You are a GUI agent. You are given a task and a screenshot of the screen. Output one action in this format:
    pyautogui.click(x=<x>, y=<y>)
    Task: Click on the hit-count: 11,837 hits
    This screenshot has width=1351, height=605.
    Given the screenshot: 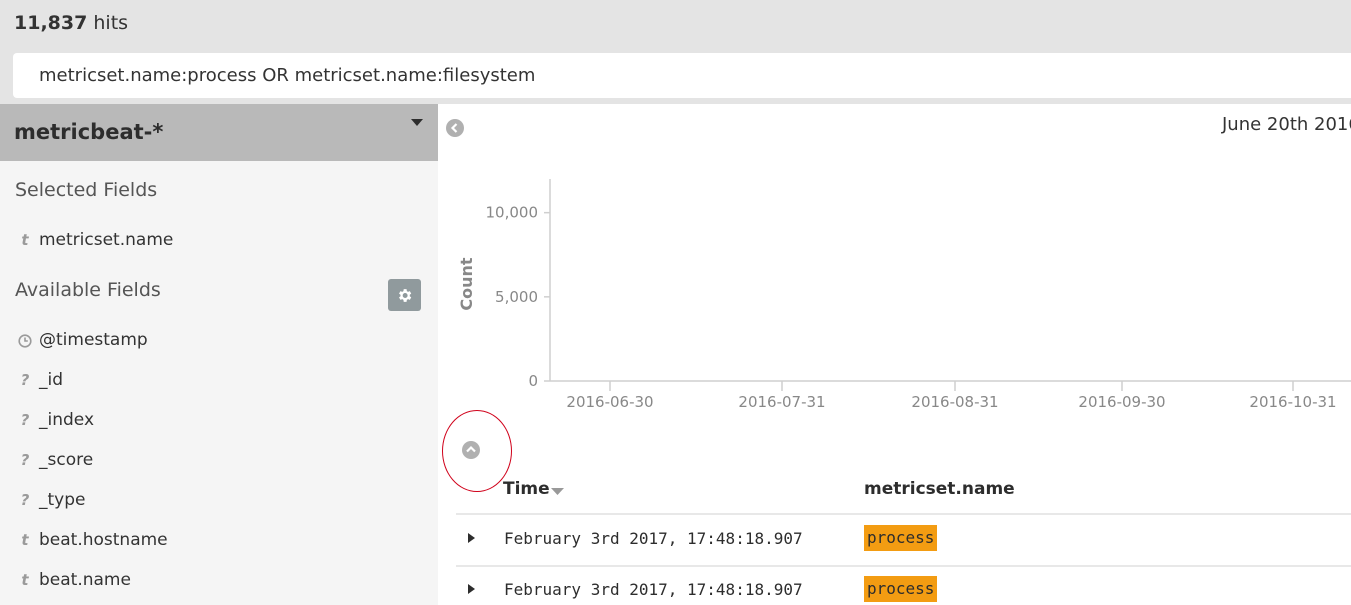 What is the action you would take?
    pyautogui.click(x=71, y=23)
    